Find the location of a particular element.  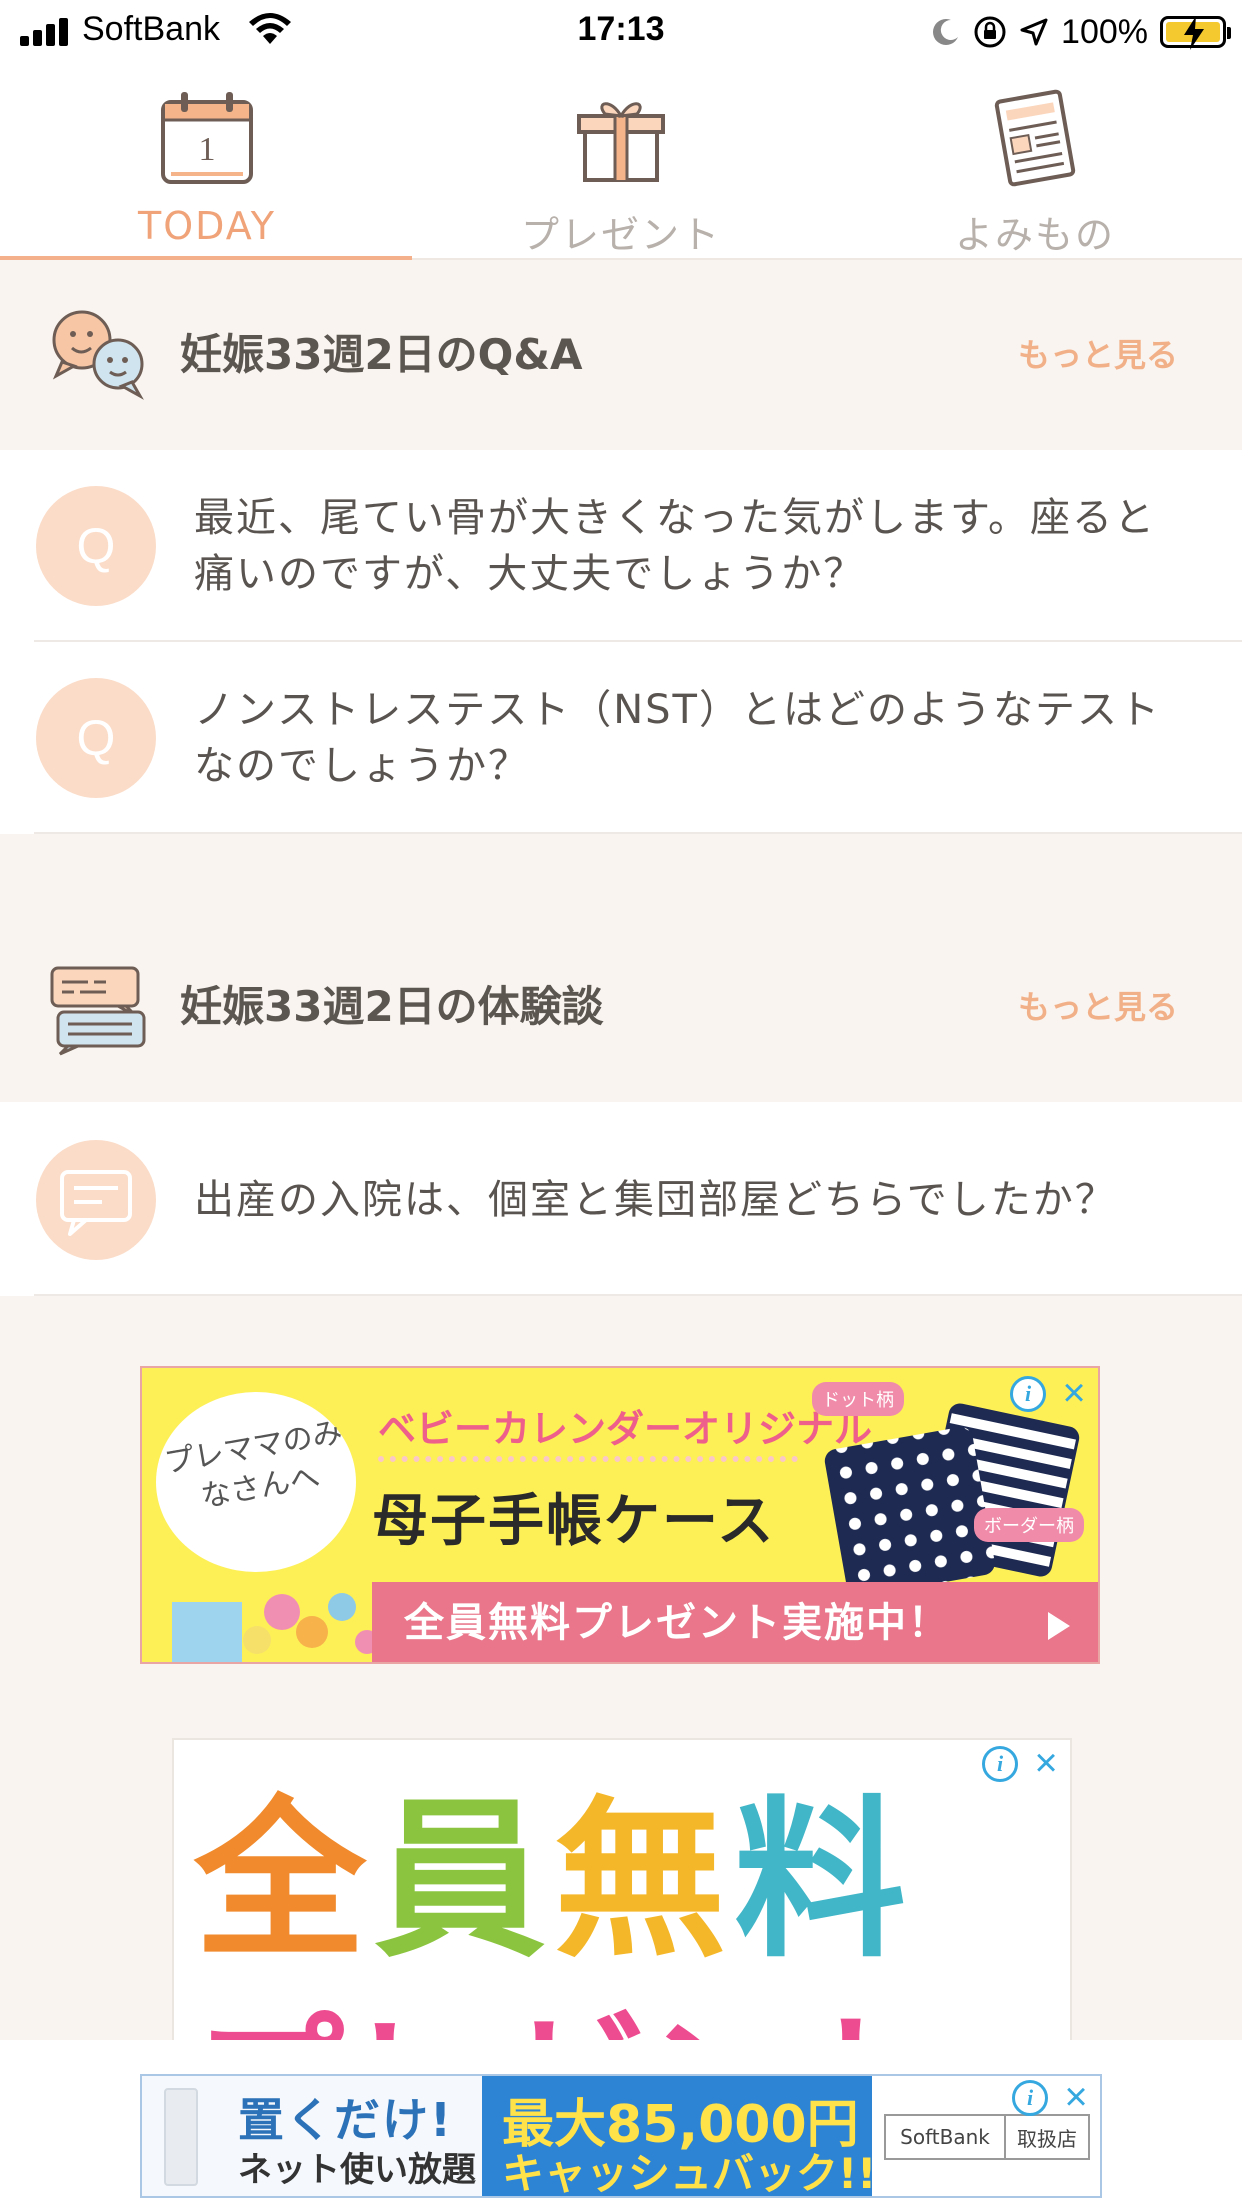

experience-item: 出産の入院は、個室と集団部屋どちらでしたか？ is located at coordinates (621, 1200).